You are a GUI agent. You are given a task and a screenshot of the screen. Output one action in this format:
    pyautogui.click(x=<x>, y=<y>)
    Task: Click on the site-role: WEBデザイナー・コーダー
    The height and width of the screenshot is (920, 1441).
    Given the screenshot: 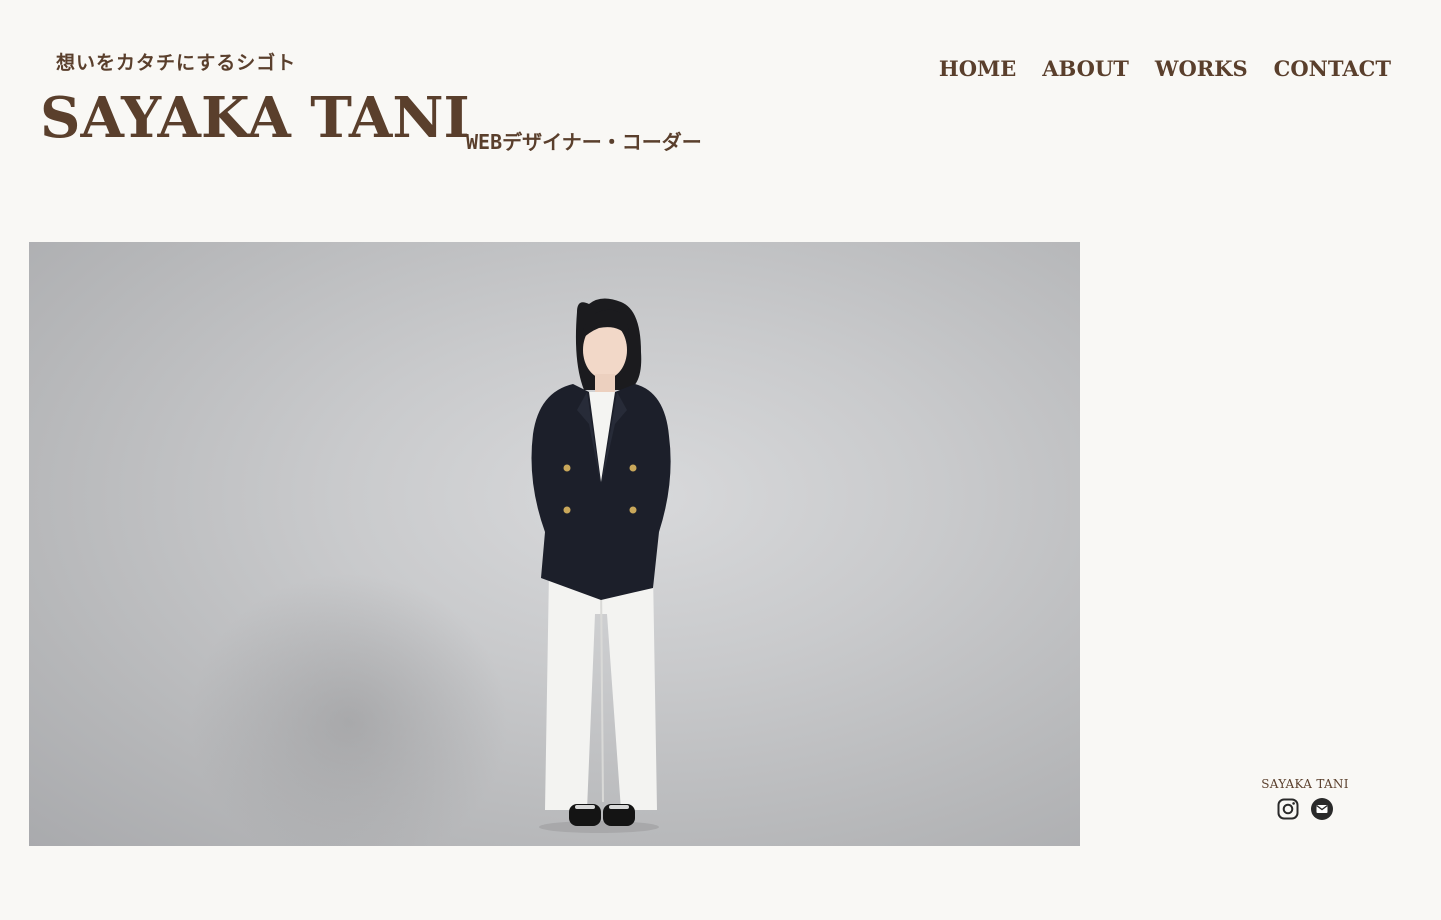 What is the action you would take?
    pyautogui.click(x=584, y=142)
    